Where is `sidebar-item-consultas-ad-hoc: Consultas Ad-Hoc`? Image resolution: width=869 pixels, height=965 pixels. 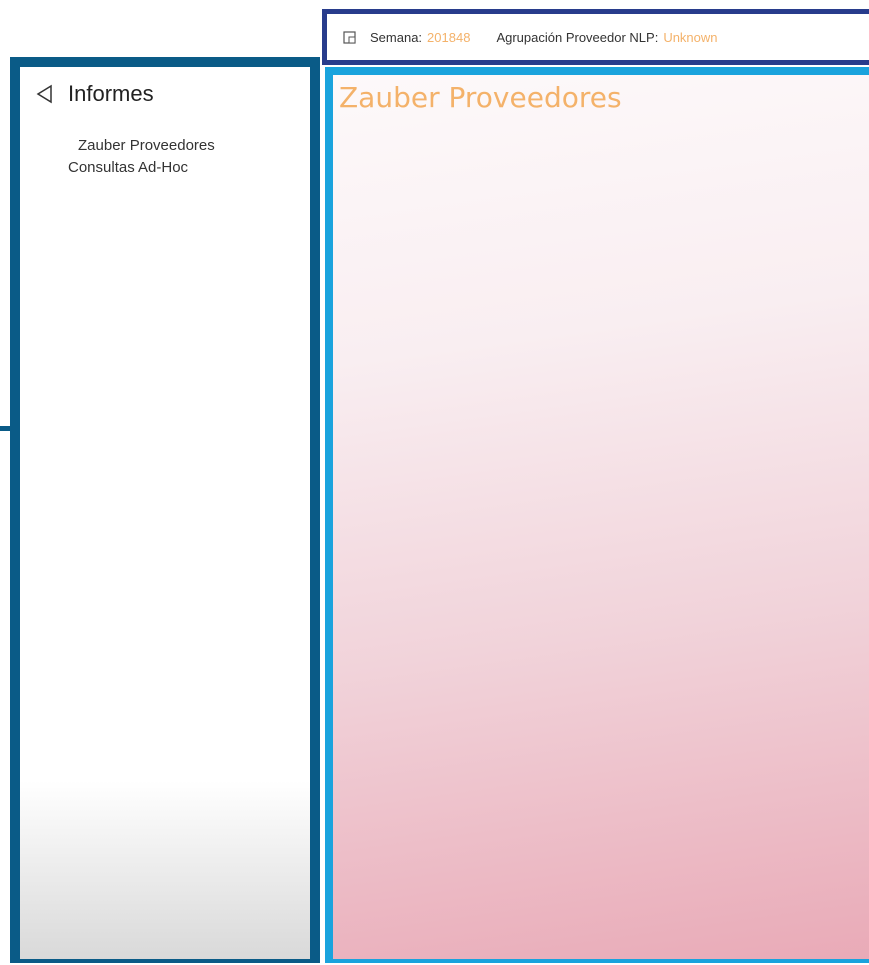
sidebar-item-consultas-ad-hoc: Consultas Ad-Hoc is located at coordinates (141, 168).